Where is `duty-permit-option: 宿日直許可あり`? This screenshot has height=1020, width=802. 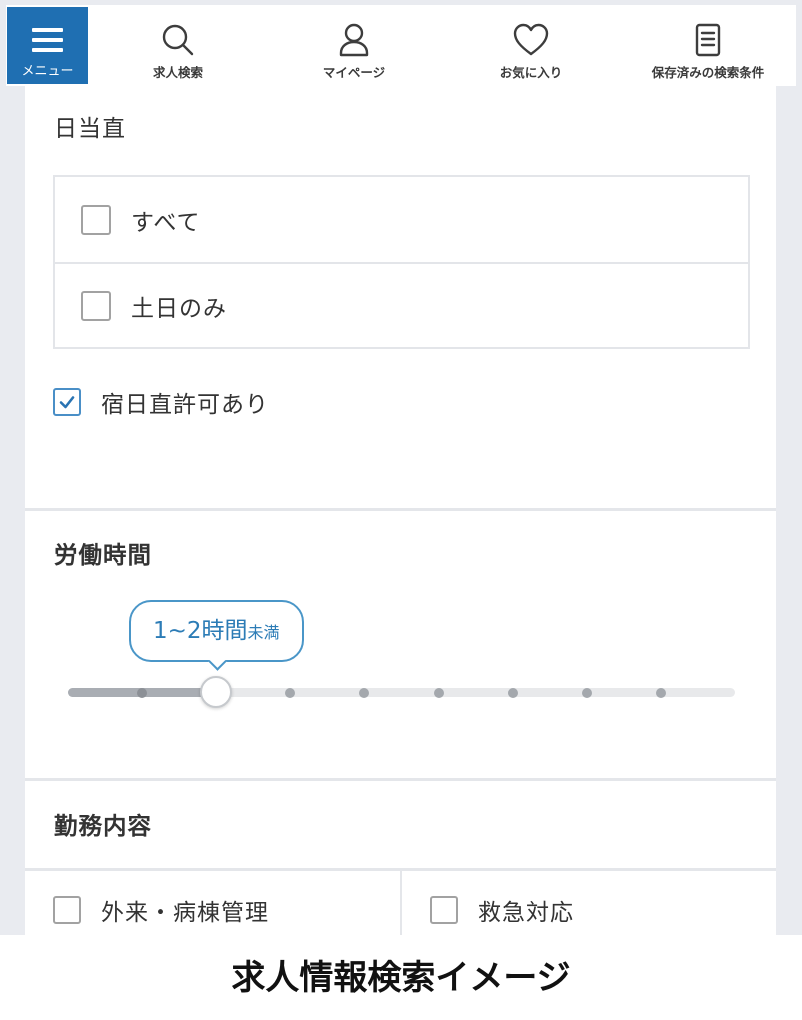 duty-permit-option: 宿日直許可あり is located at coordinates (161, 403).